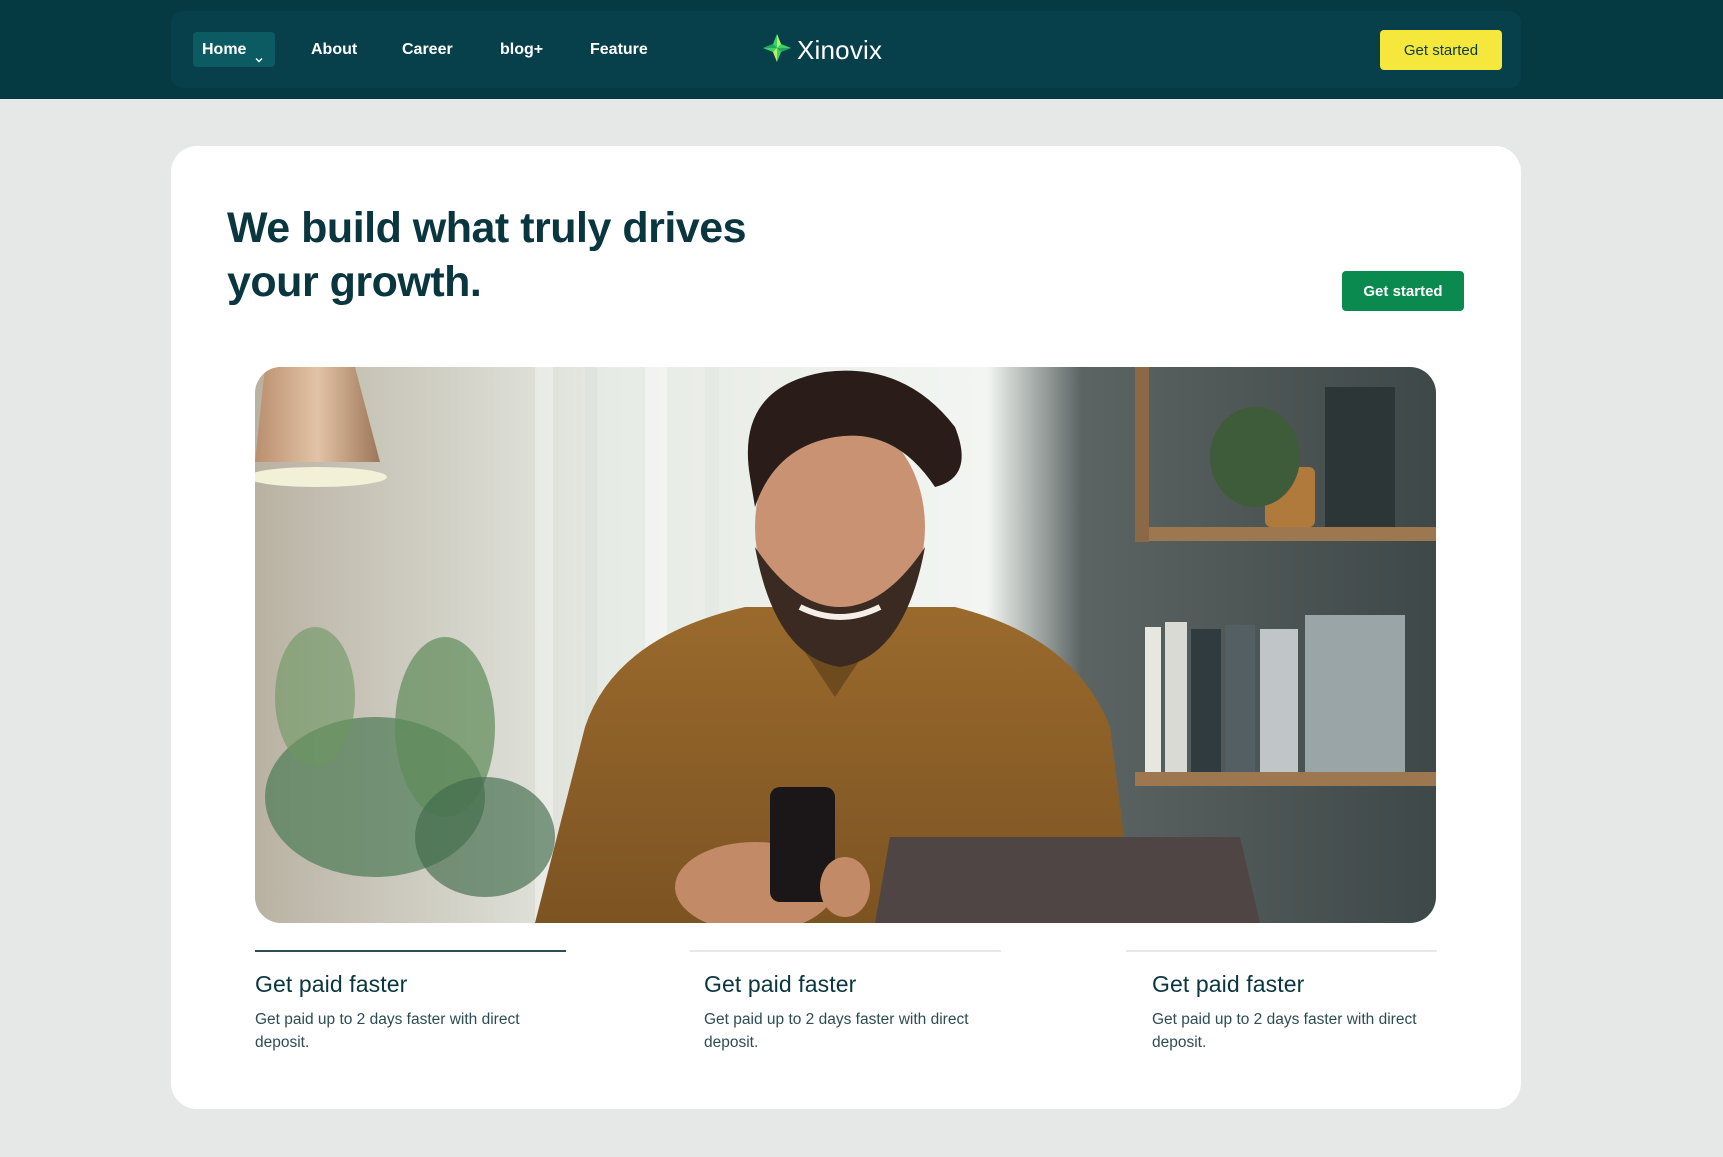  Describe the element at coordinates (1403, 291) in the screenshot. I see `hero-get-started-button: Get started` at that location.